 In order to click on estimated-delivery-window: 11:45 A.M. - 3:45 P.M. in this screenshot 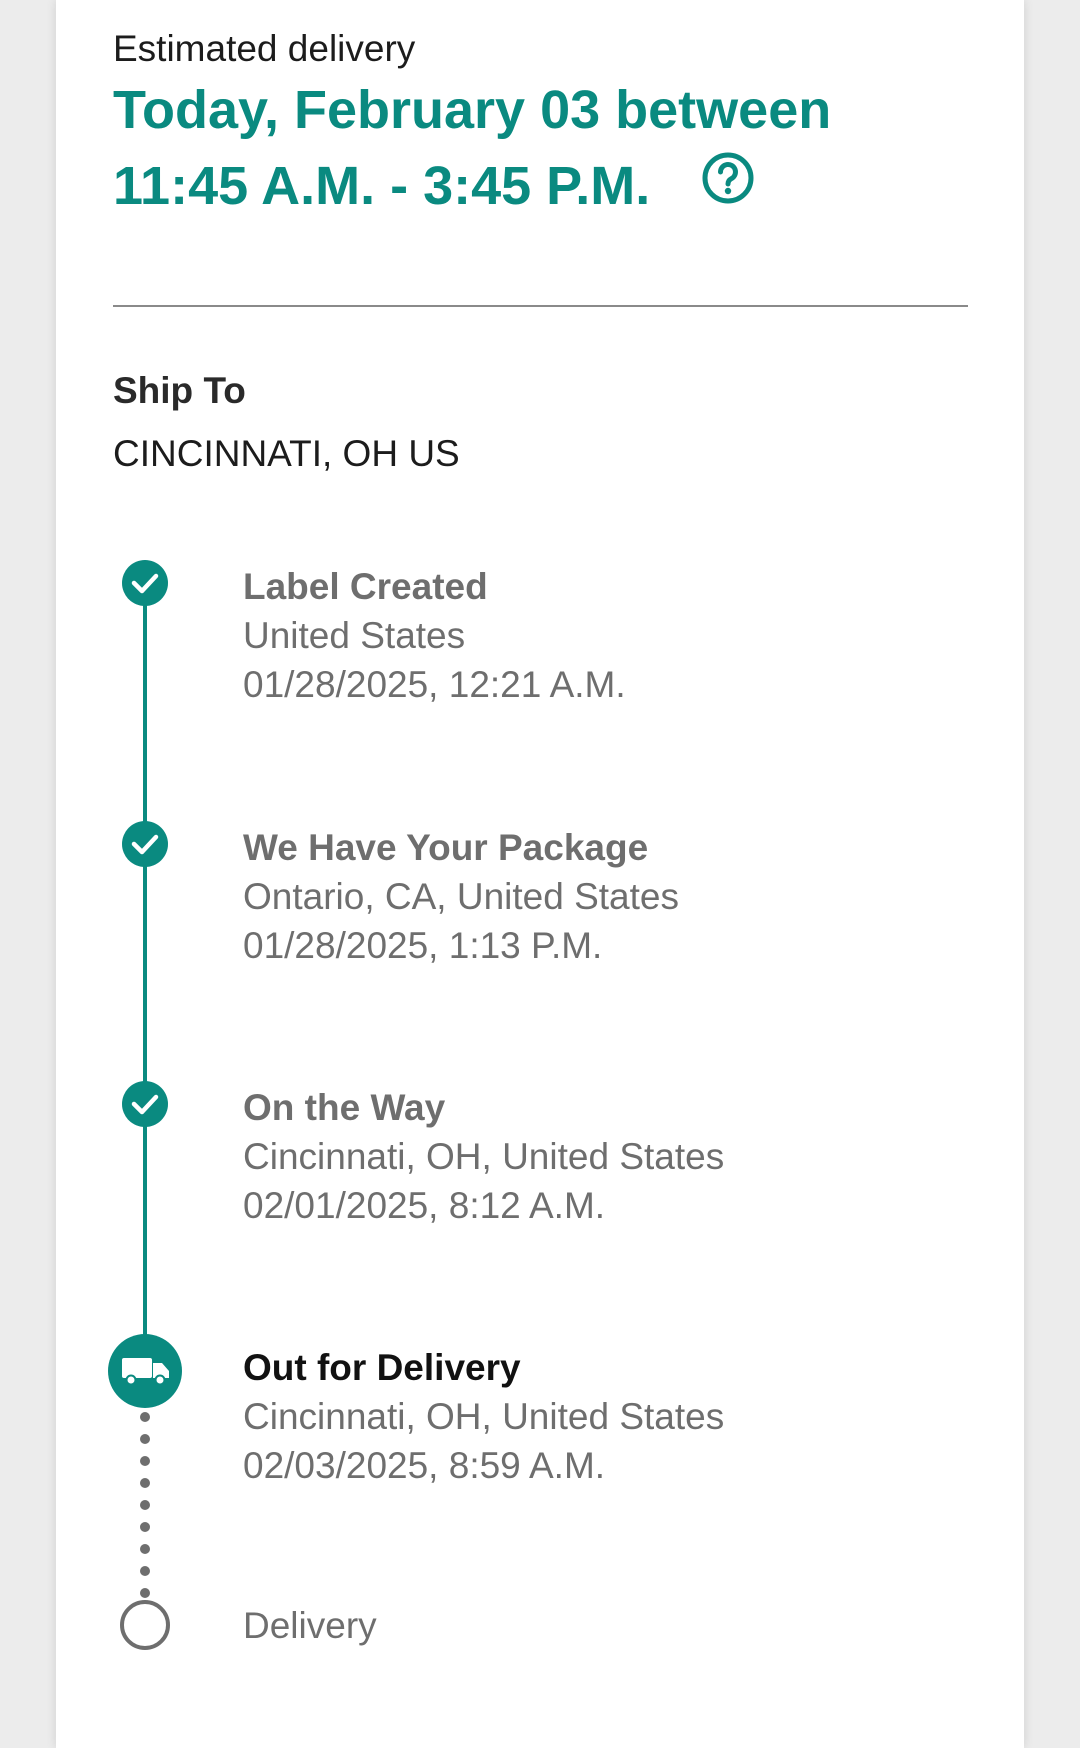, I will do `click(382, 186)`.